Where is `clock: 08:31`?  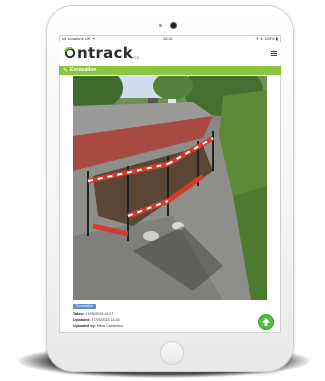
clock: 08:31 is located at coordinates (168, 38).